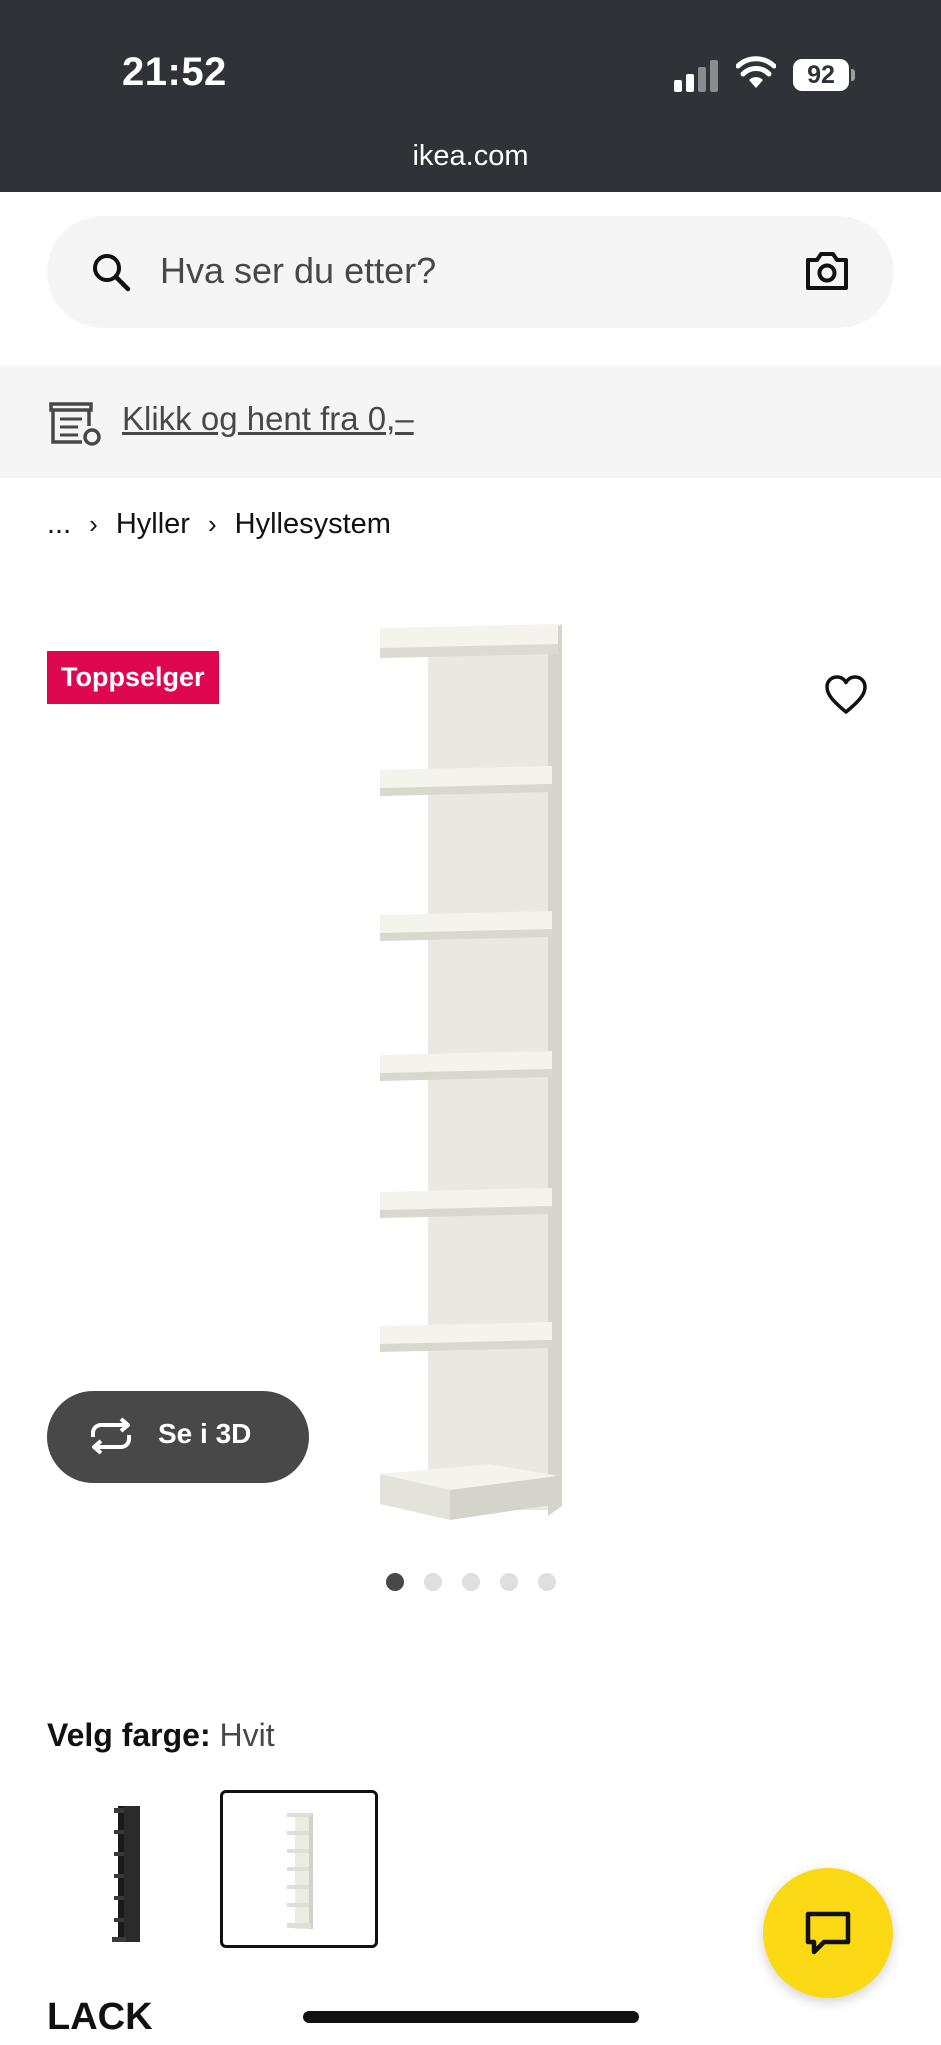 This screenshot has height=2045, width=941. I want to click on search-icon, so click(111, 272).